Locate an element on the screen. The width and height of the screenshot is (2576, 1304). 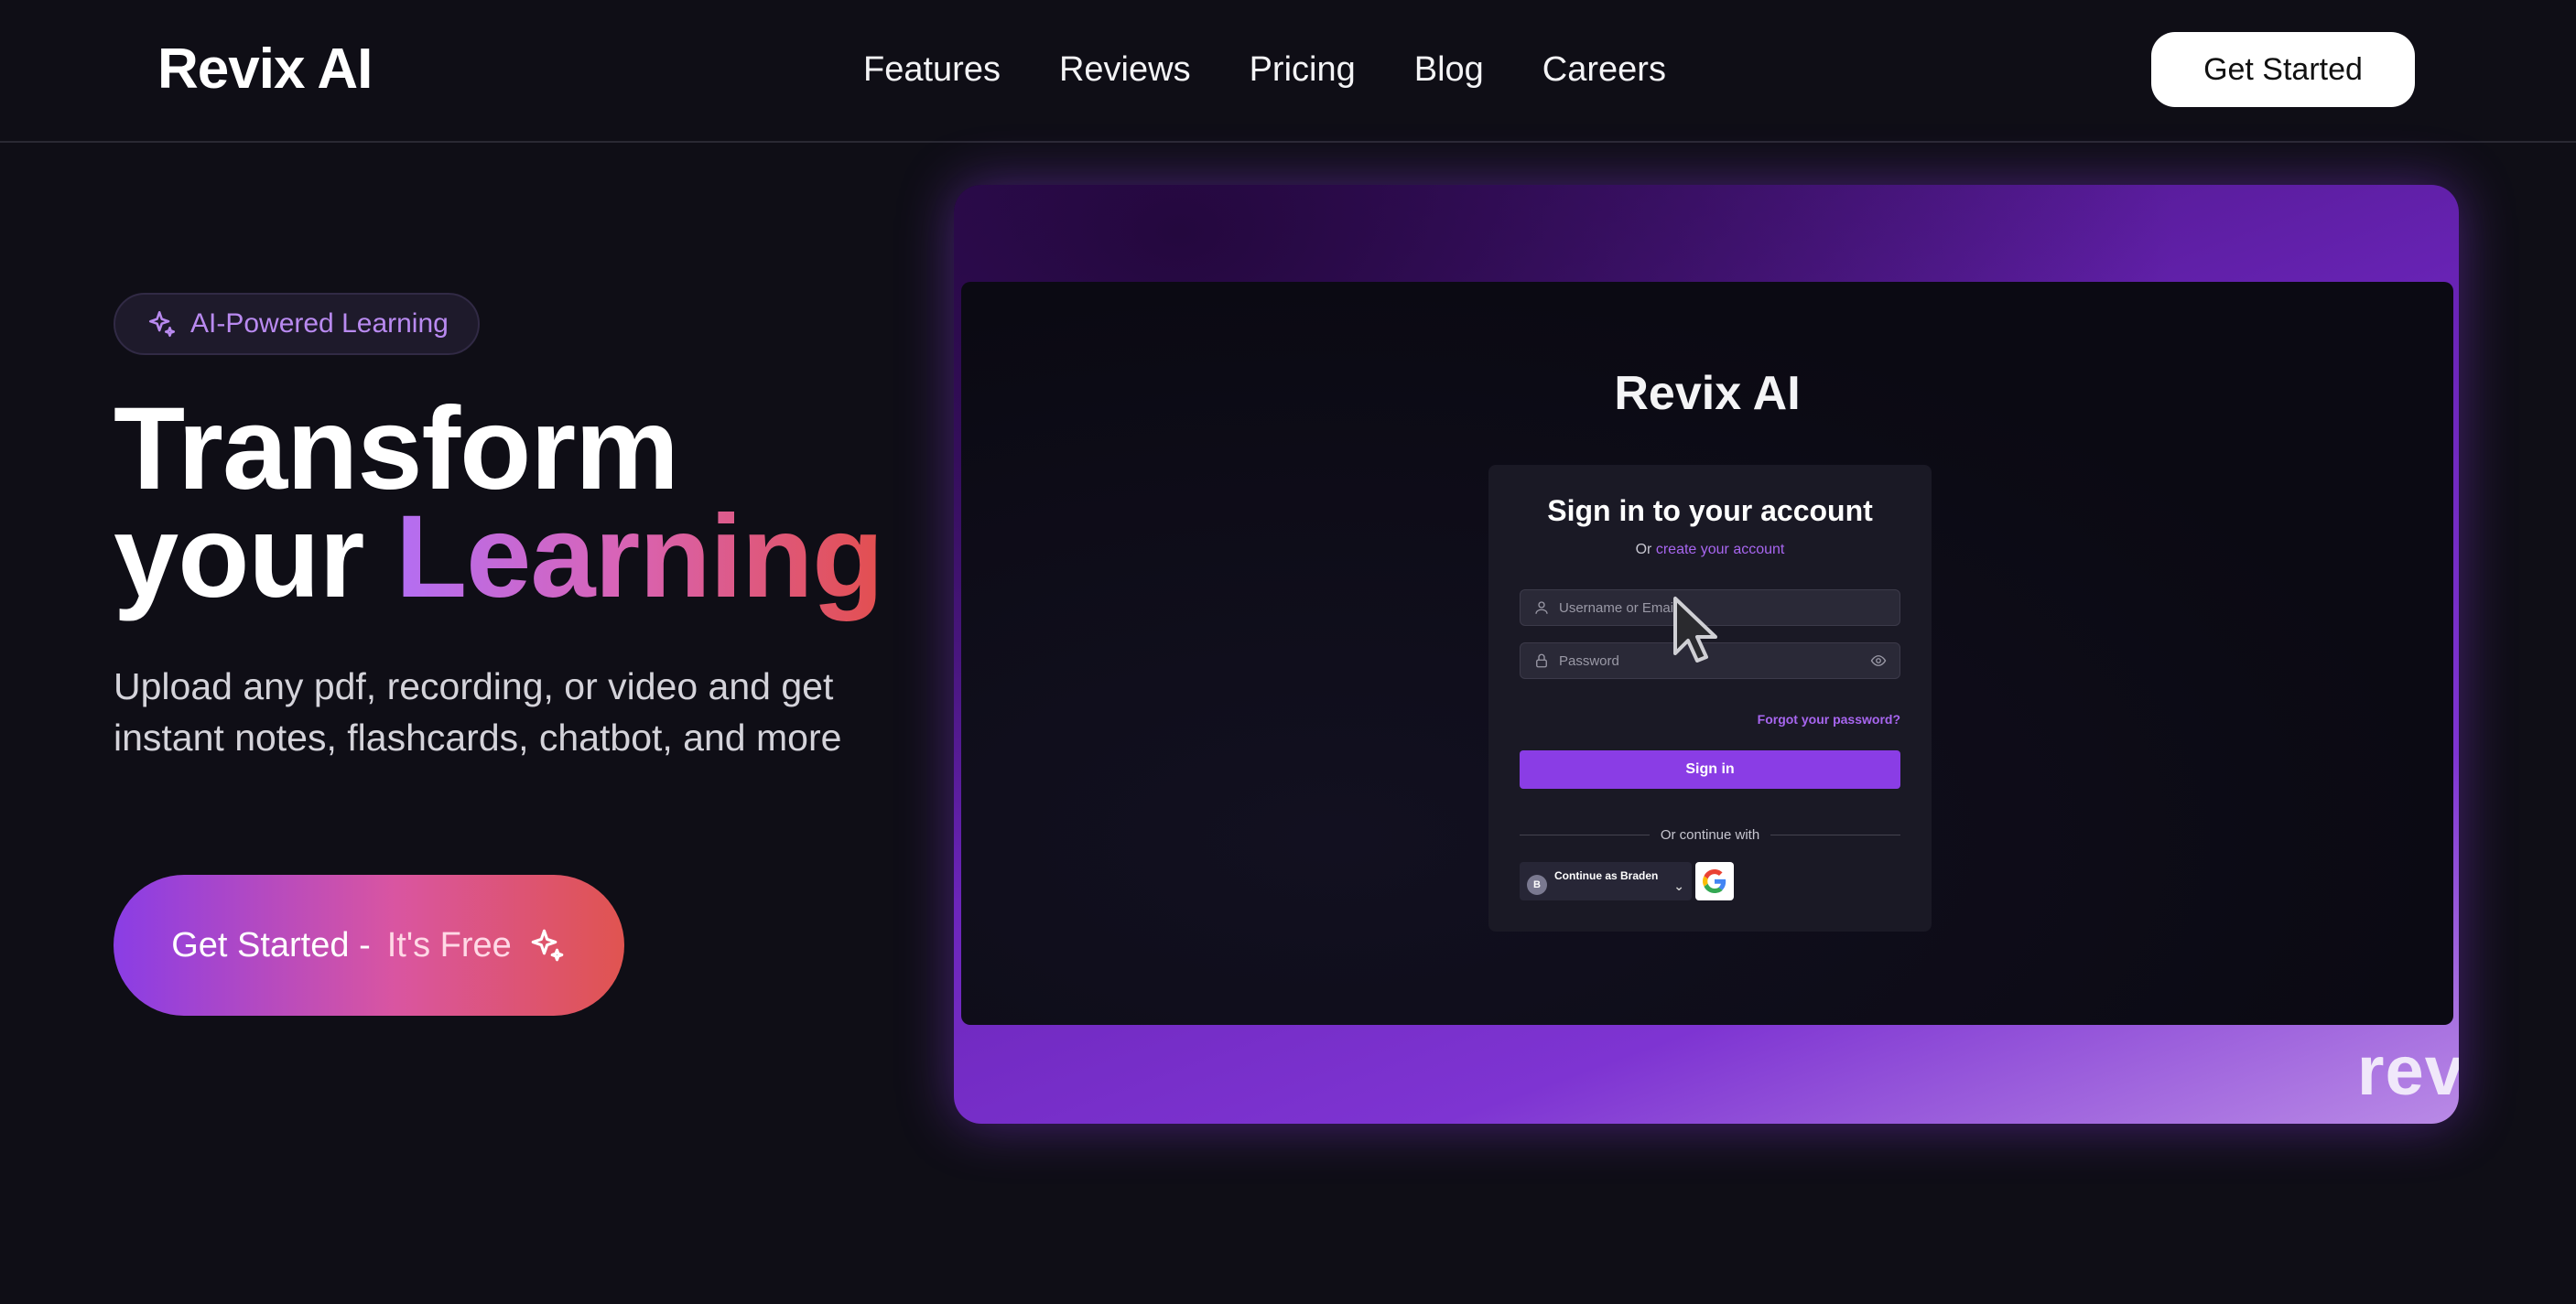
sign-in-button: Sign in is located at coordinates (1710, 769).